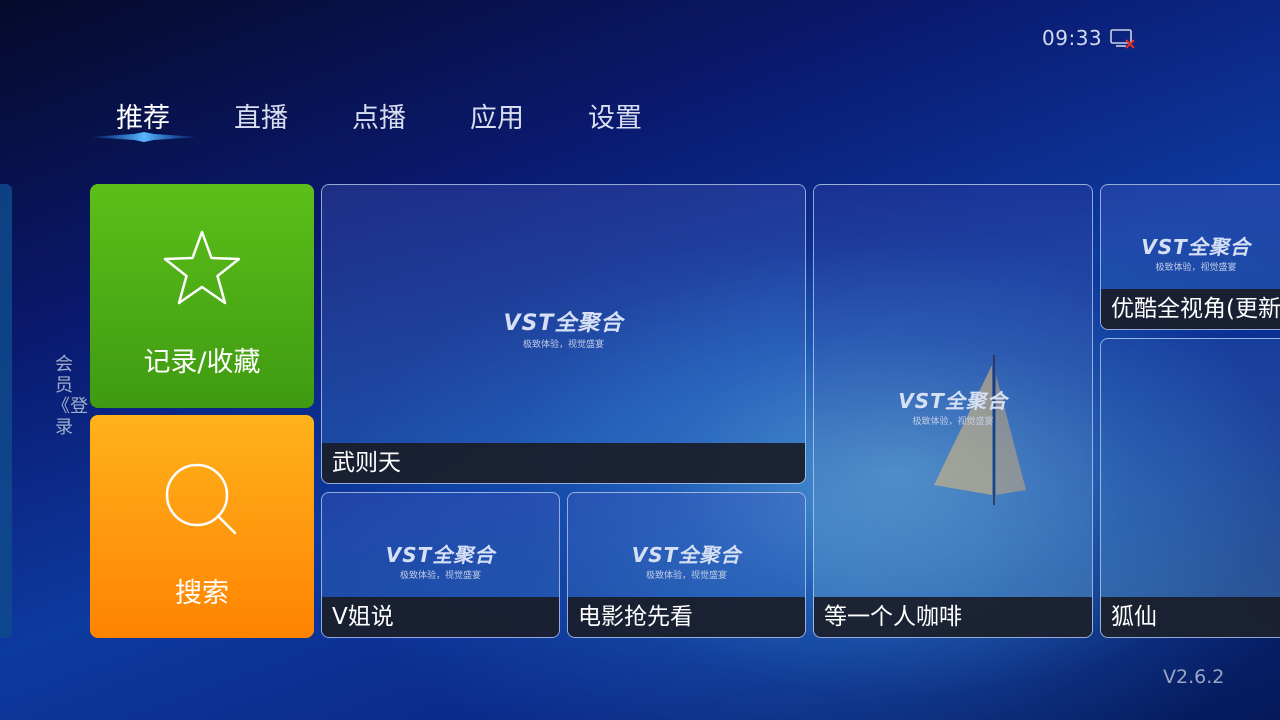  I want to click on tab-apps: 应用, so click(497, 115).